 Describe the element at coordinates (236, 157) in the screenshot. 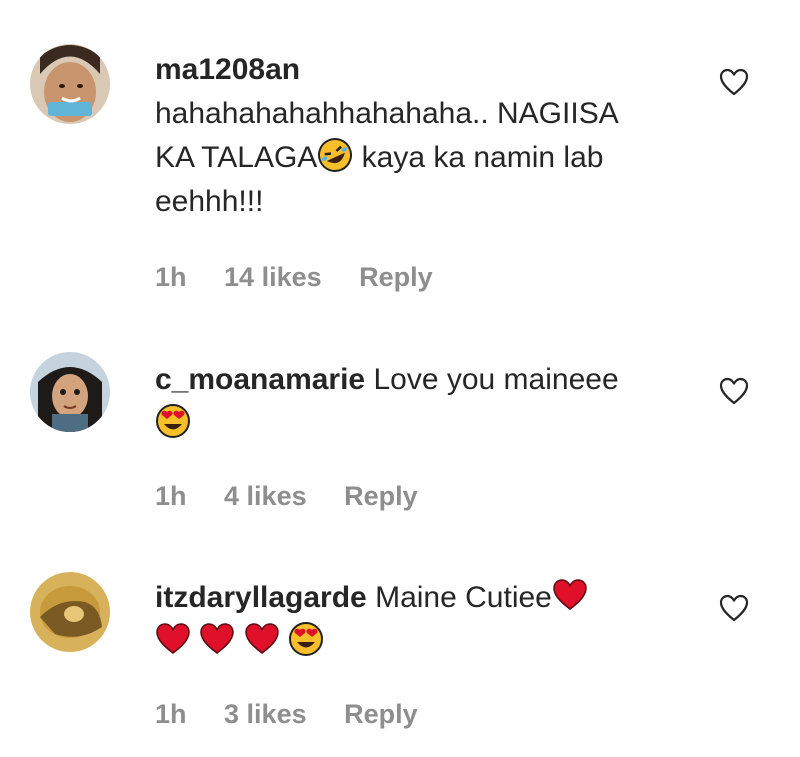

I see `comment-text: KA TALAGA` at that location.